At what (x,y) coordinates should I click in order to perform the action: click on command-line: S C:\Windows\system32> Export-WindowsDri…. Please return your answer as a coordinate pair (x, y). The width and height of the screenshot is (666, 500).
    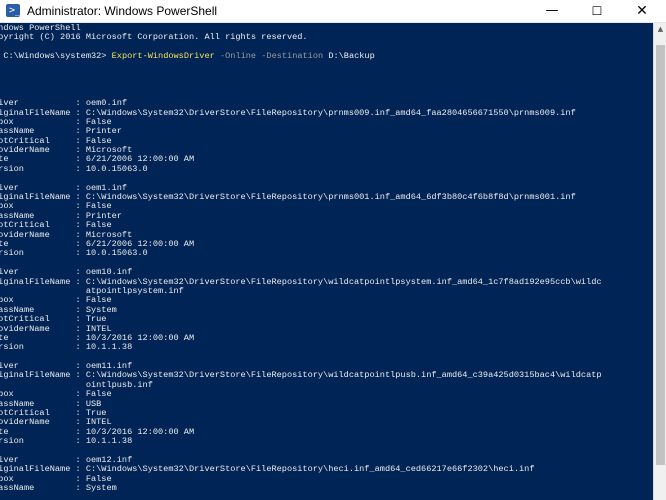
    Looking at the image, I should click on (326, 56).